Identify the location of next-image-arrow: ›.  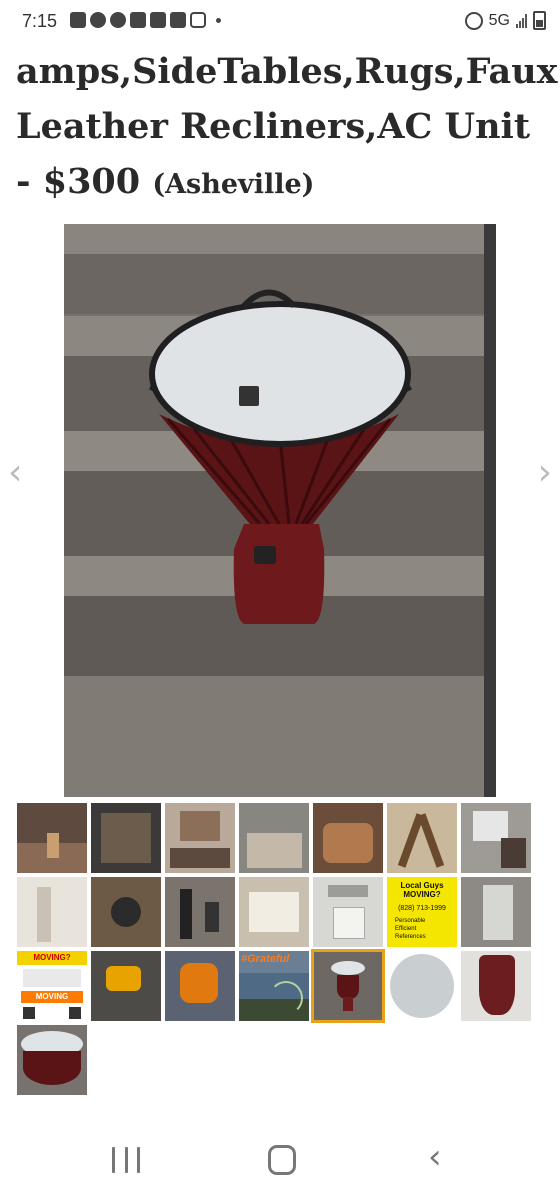
(545, 472).